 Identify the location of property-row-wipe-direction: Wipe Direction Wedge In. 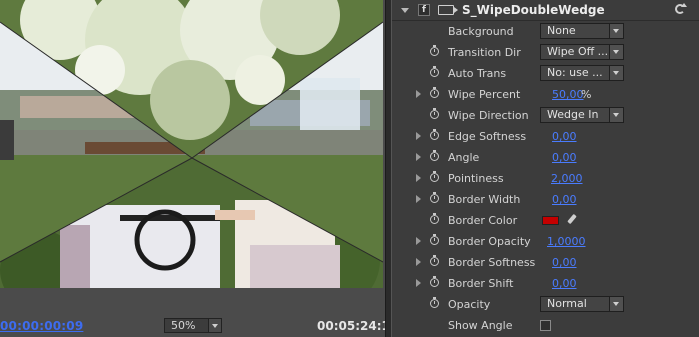
(545, 115).